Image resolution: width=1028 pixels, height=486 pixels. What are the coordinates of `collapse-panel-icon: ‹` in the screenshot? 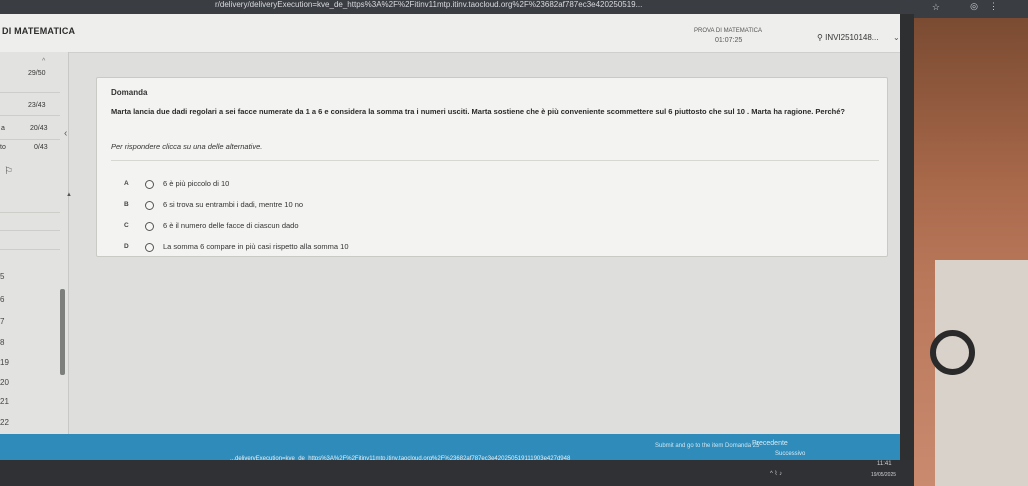 It's located at (65, 133).